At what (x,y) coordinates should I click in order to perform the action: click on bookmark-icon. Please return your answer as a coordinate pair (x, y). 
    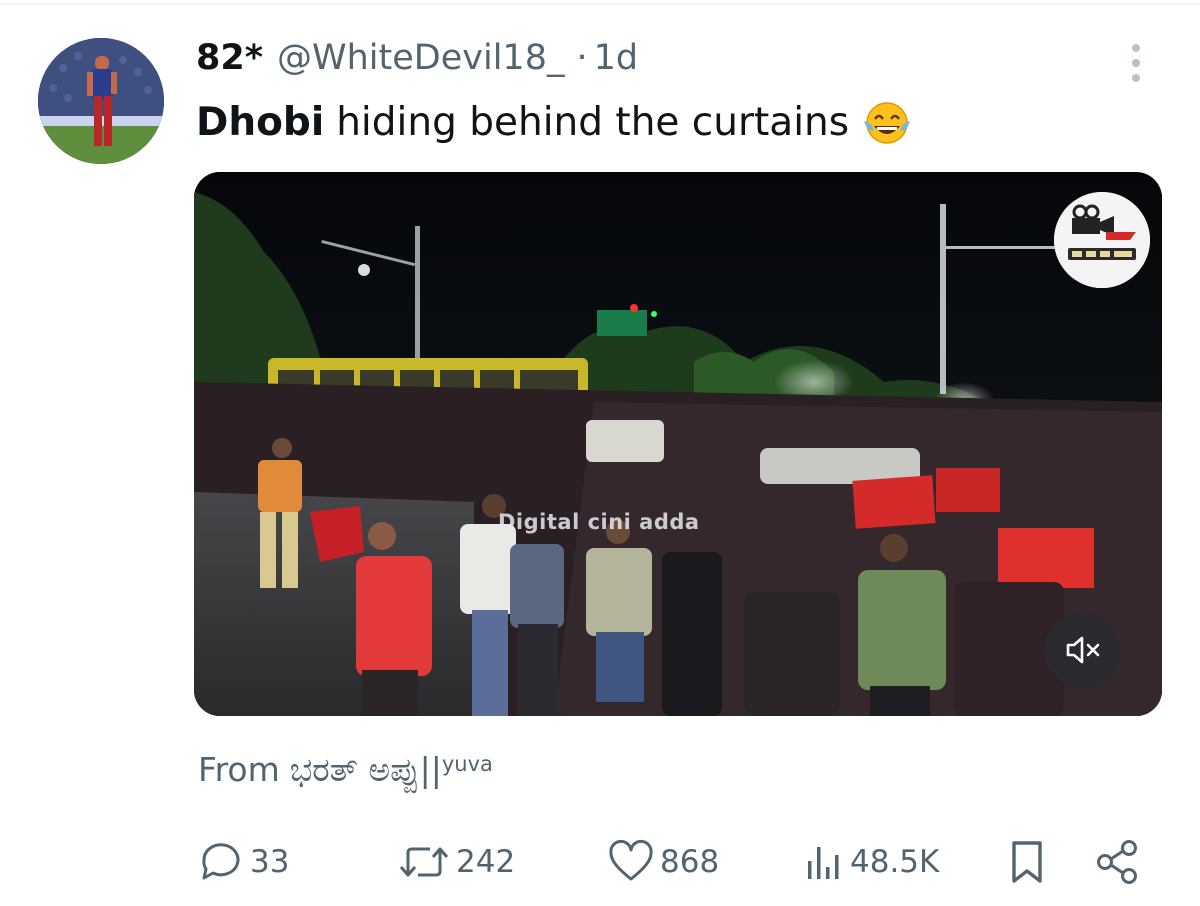
    Looking at the image, I should click on (1027, 862).